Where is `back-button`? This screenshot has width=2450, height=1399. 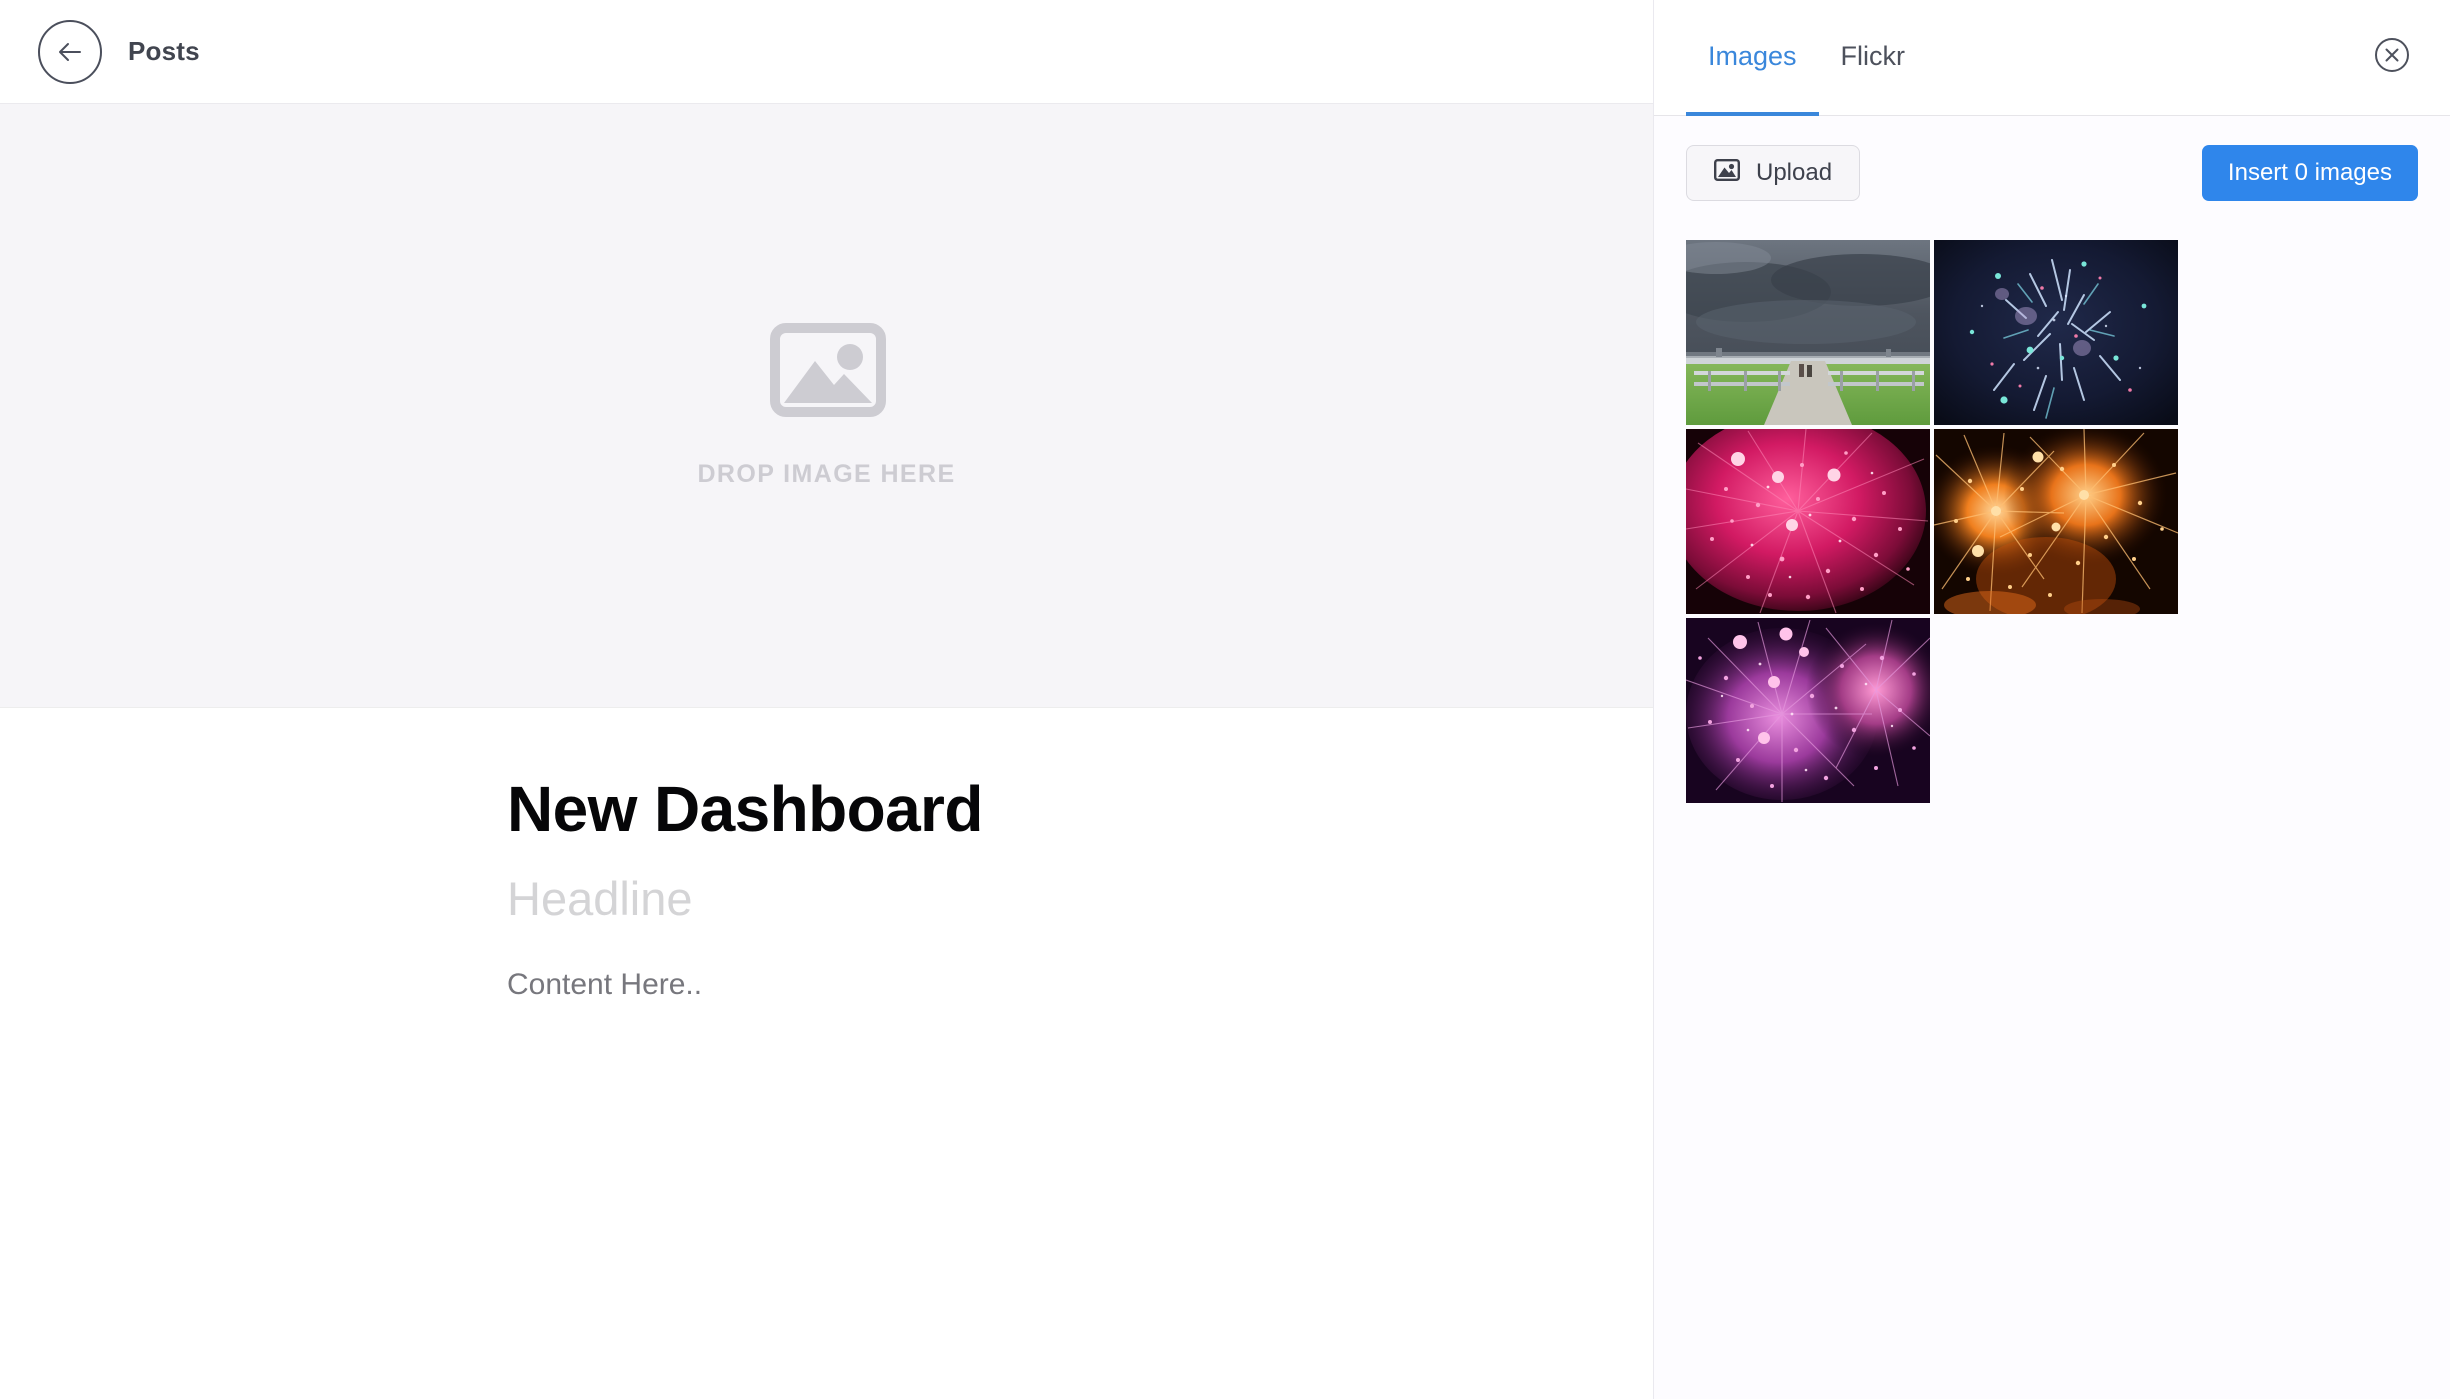
back-button is located at coordinates (70, 51).